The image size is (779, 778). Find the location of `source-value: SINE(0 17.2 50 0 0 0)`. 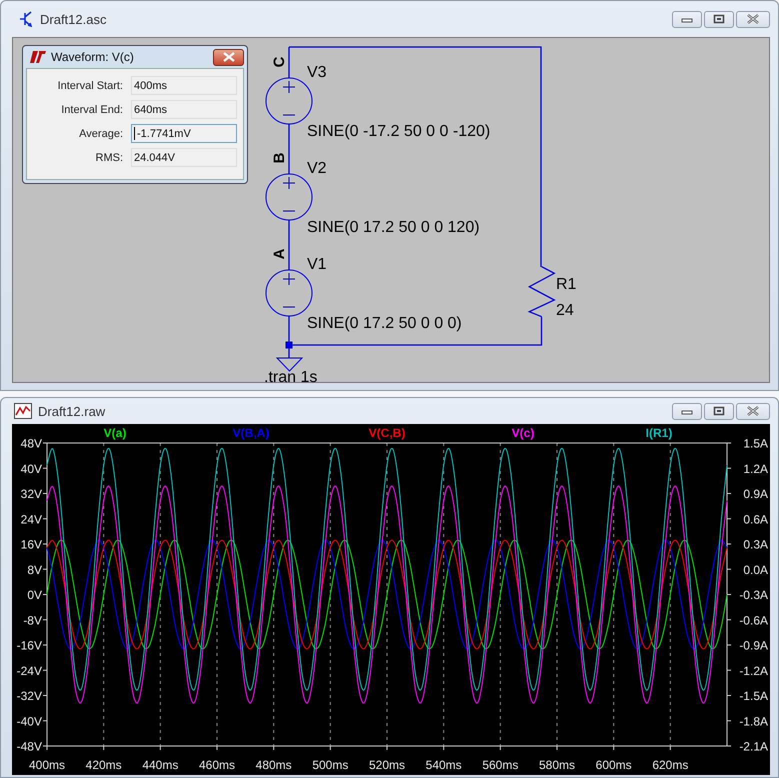

source-value: SINE(0 17.2 50 0 0 0) is located at coordinates (384, 323).